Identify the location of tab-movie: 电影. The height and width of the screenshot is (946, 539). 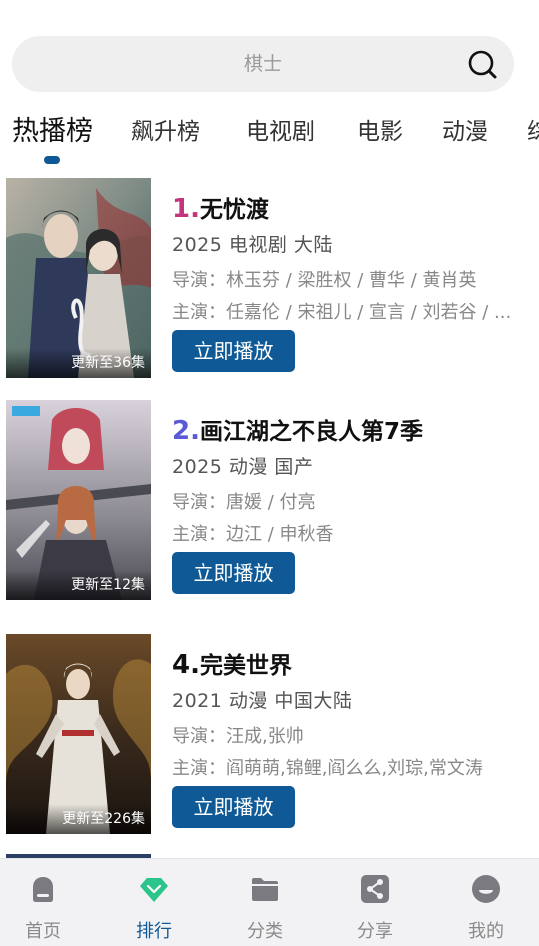
(380, 129).